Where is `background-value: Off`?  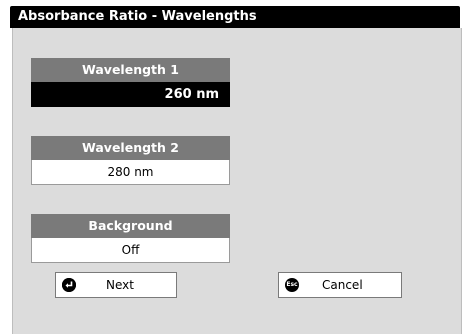 background-value: Off is located at coordinates (130, 250).